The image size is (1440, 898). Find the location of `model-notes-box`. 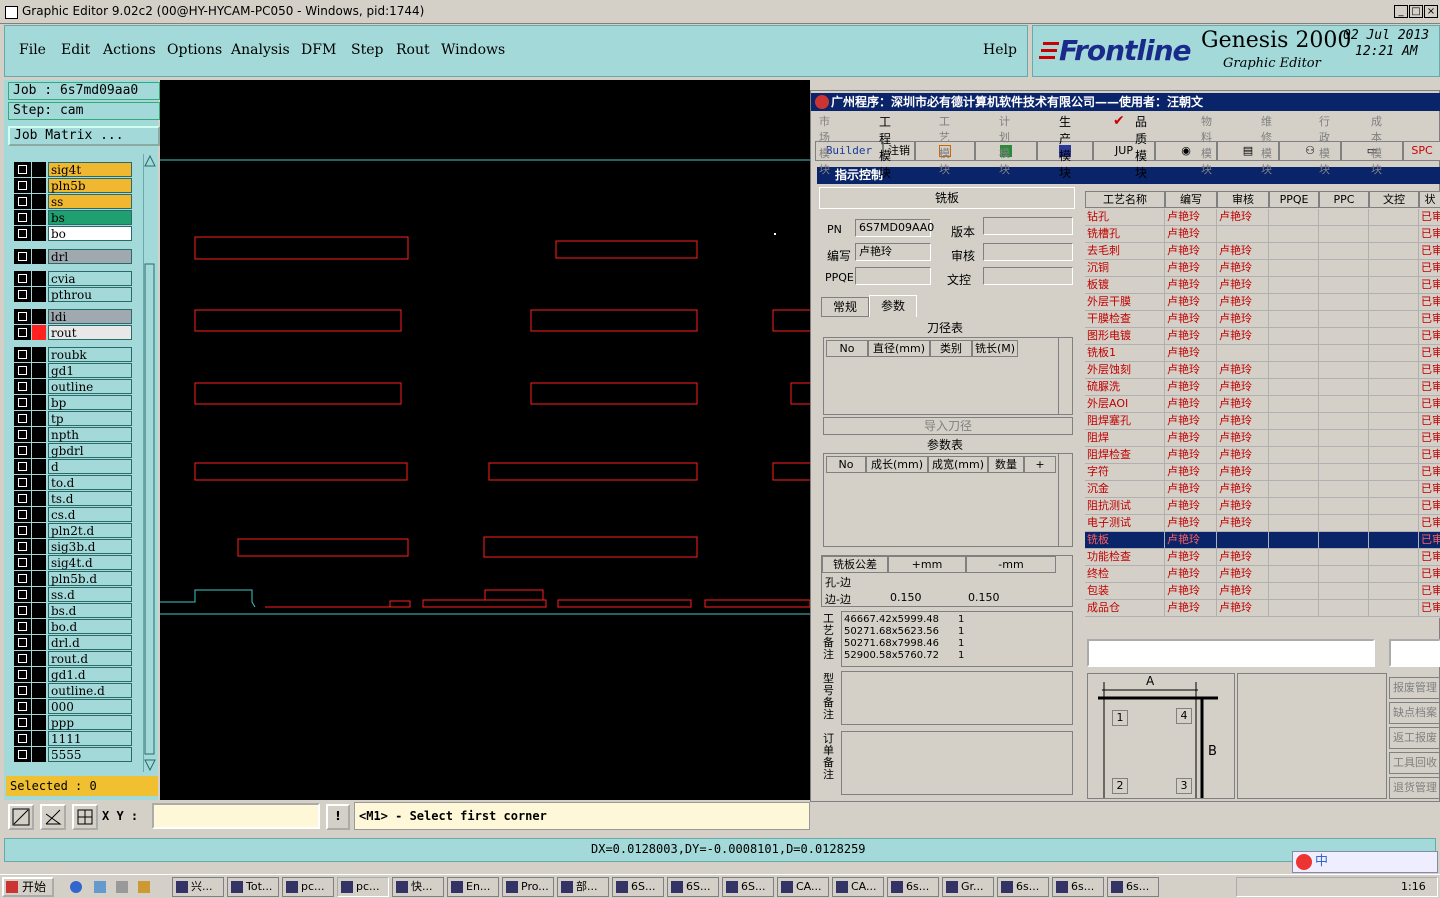

model-notes-box is located at coordinates (957, 698).